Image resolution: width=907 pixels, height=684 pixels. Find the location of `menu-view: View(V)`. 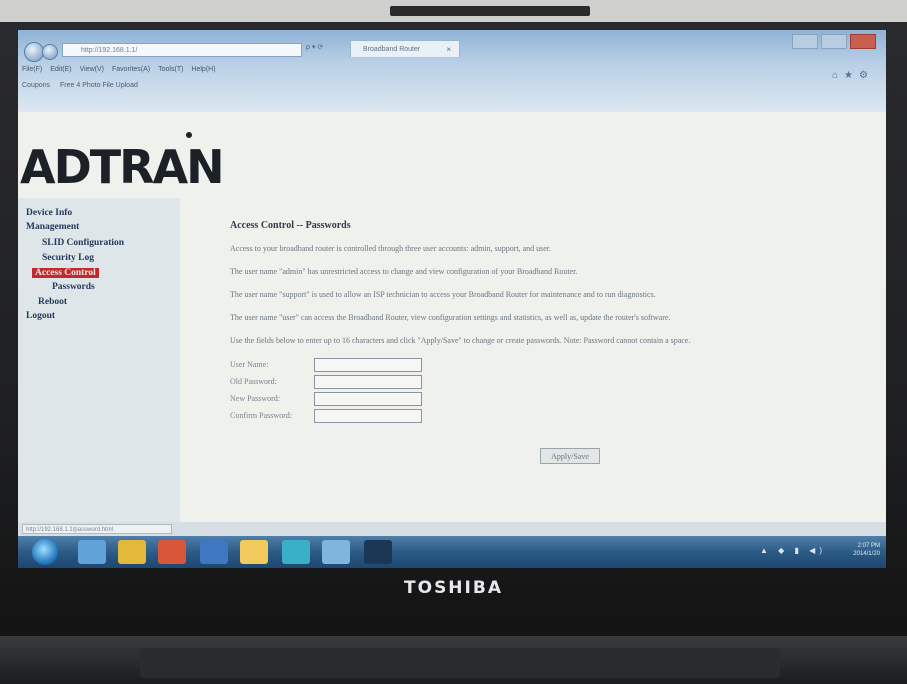

menu-view: View(V) is located at coordinates (92, 69).